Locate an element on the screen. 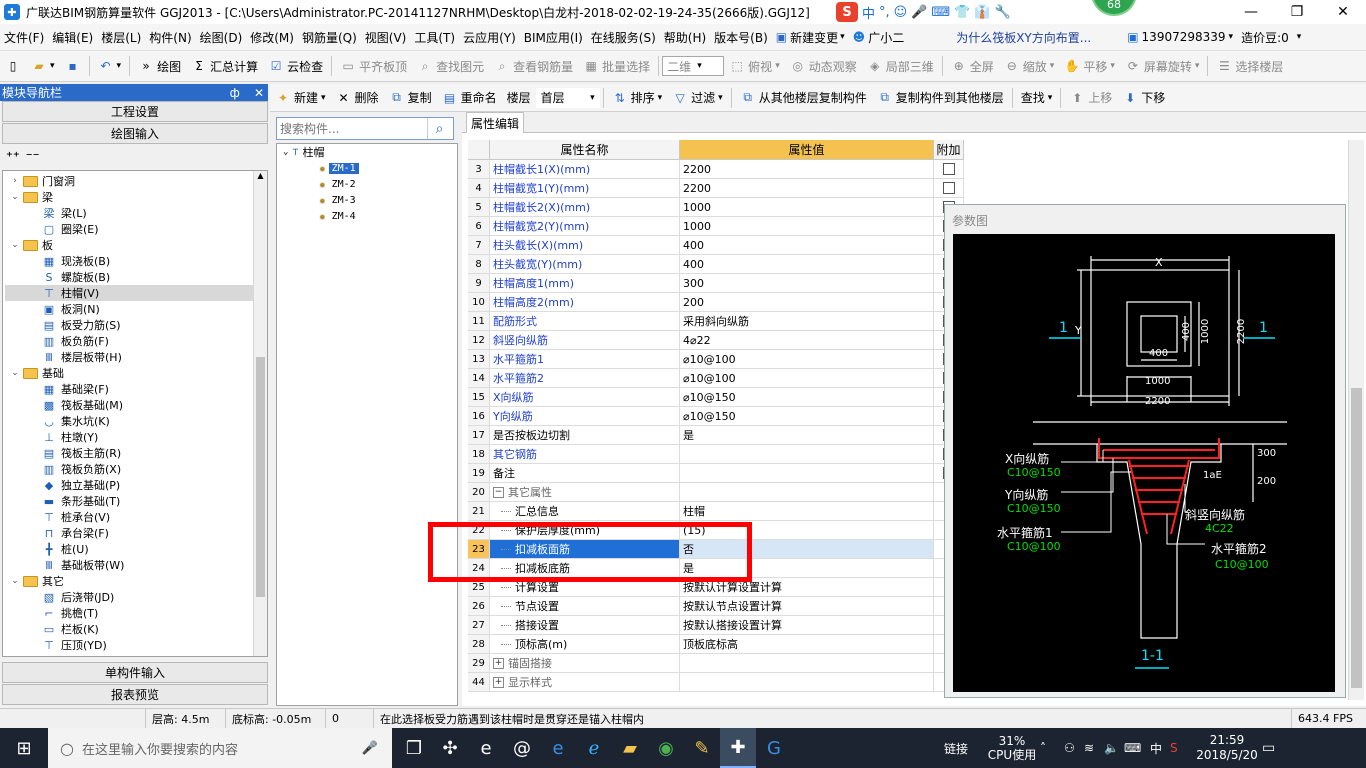 The image size is (1366, 768). property-value: ⌀10@150 is located at coordinates (807, 416).